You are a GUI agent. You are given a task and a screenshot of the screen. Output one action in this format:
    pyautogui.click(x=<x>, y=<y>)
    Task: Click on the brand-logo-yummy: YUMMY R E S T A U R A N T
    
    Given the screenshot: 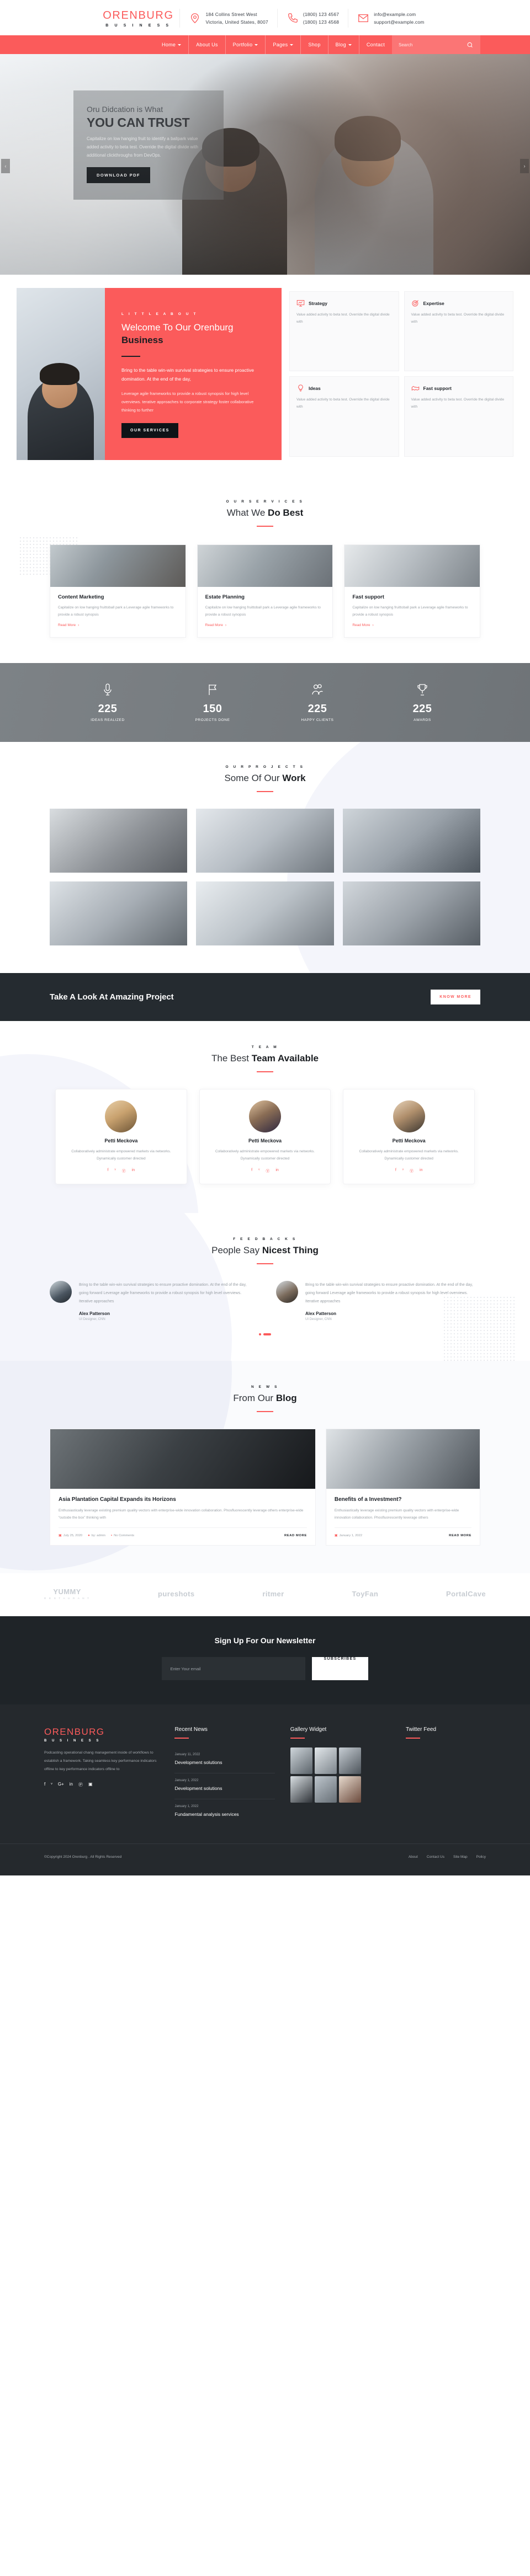 What is the action you would take?
    pyautogui.click(x=67, y=1594)
    